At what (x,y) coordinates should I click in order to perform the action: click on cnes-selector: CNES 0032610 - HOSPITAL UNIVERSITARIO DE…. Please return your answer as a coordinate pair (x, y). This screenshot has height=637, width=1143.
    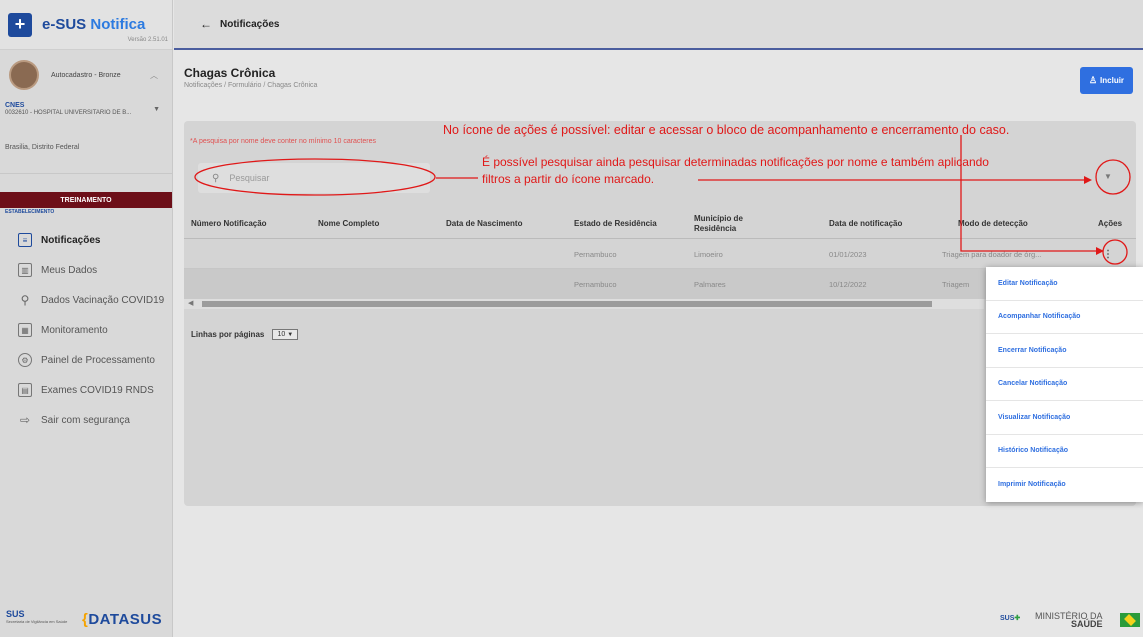
    Looking at the image, I should click on (86, 119).